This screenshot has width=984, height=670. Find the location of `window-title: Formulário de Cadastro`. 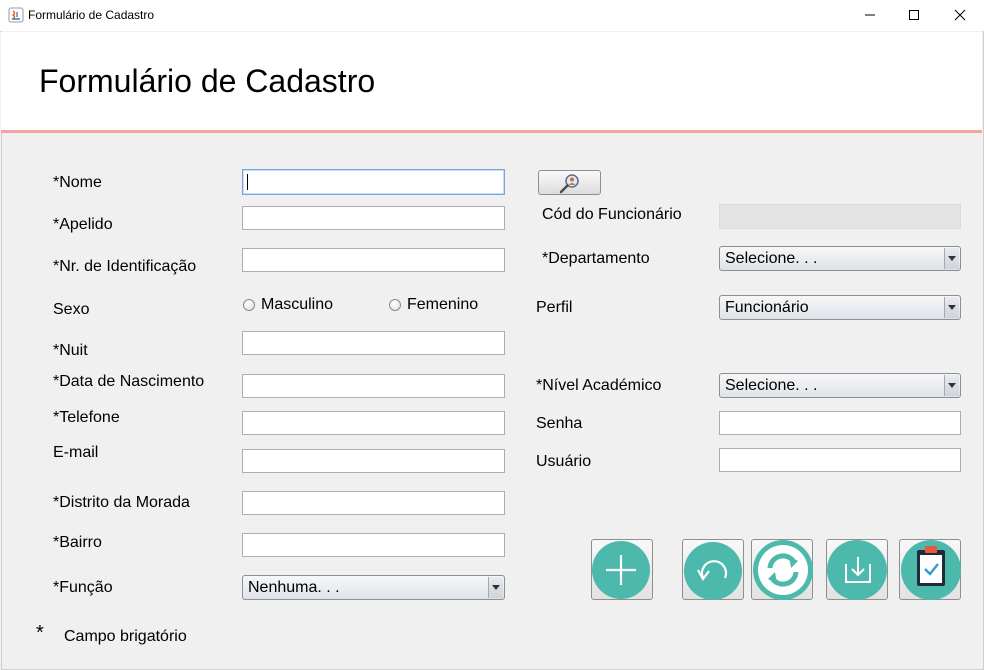

window-title: Formulário de Cadastro is located at coordinates (91, 15).